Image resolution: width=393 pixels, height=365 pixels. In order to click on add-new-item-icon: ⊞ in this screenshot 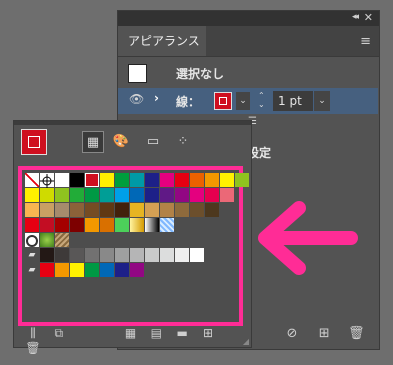, I will do `click(324, 333)`.